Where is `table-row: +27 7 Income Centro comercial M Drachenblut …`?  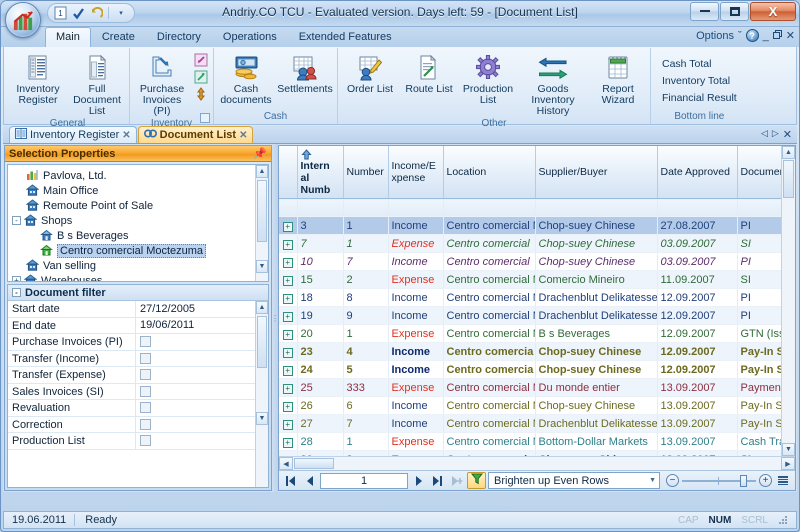 table-row: +27 7 Income Centro comercial M Drachenblut … is located at coordinates (530, 423).